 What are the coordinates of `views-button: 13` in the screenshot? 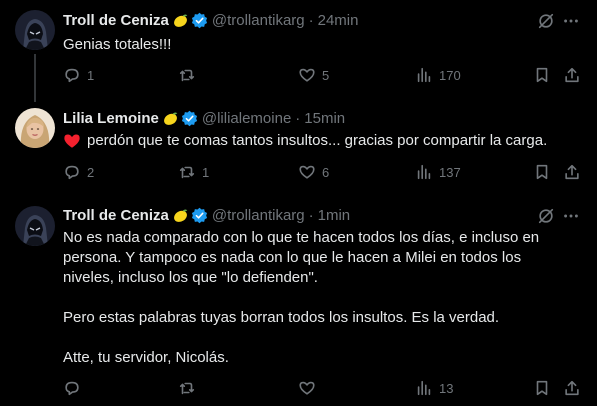 It's located at (434, 388).